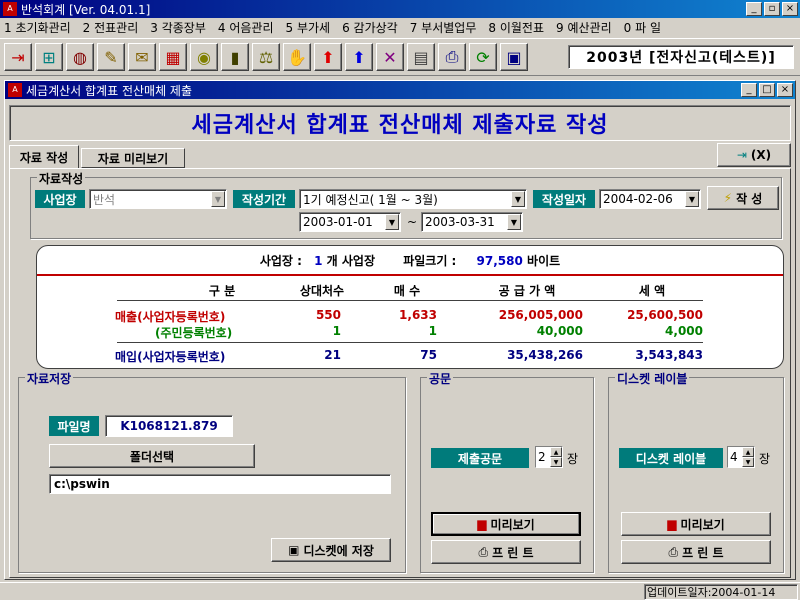 The height and width of the screenshot is (600, 800). What do you see at coordinates (514, 57) in the screenshot?
I see `form-icon: ▣` at bounding box center [514, 57].